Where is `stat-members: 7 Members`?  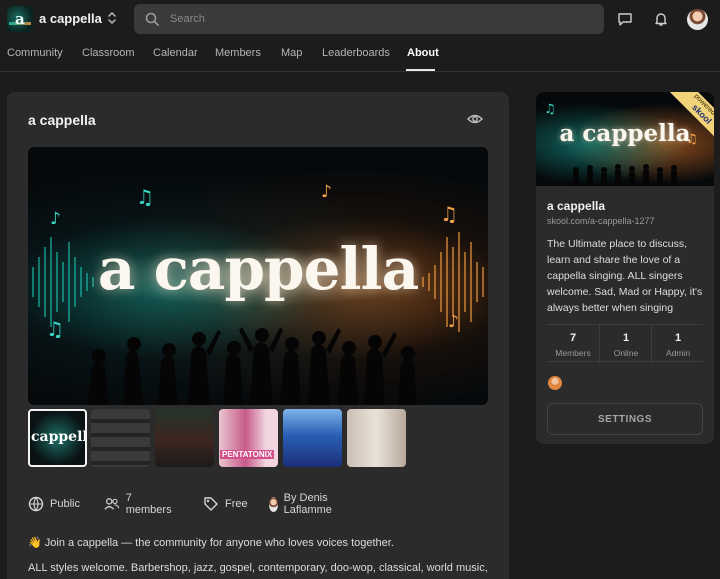
stat-members: 7 Members is located at coordinates (573, 344).